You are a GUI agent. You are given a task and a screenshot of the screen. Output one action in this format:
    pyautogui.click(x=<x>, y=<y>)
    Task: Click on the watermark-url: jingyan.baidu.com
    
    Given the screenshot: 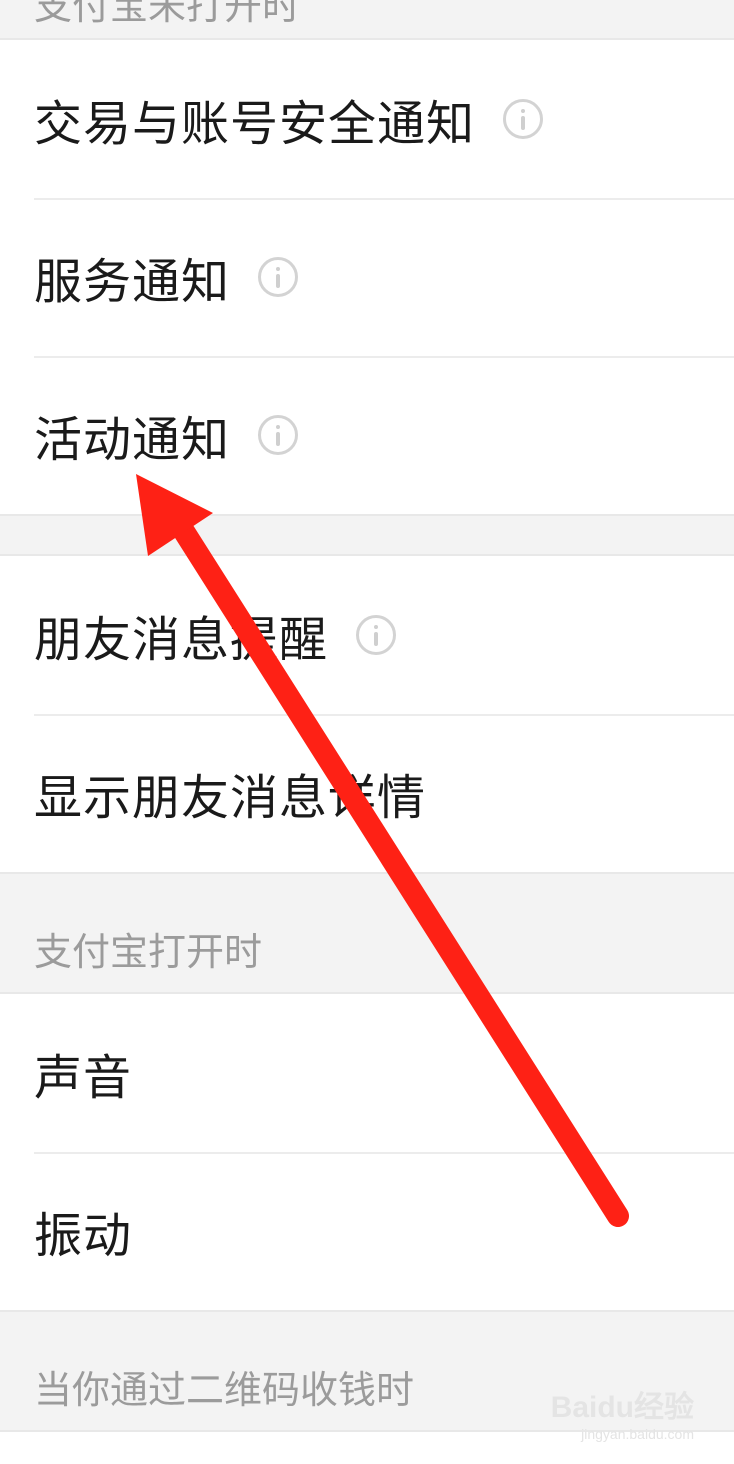 What is the action you would take?
    pyautogui.click(x=637, y=1434)
    